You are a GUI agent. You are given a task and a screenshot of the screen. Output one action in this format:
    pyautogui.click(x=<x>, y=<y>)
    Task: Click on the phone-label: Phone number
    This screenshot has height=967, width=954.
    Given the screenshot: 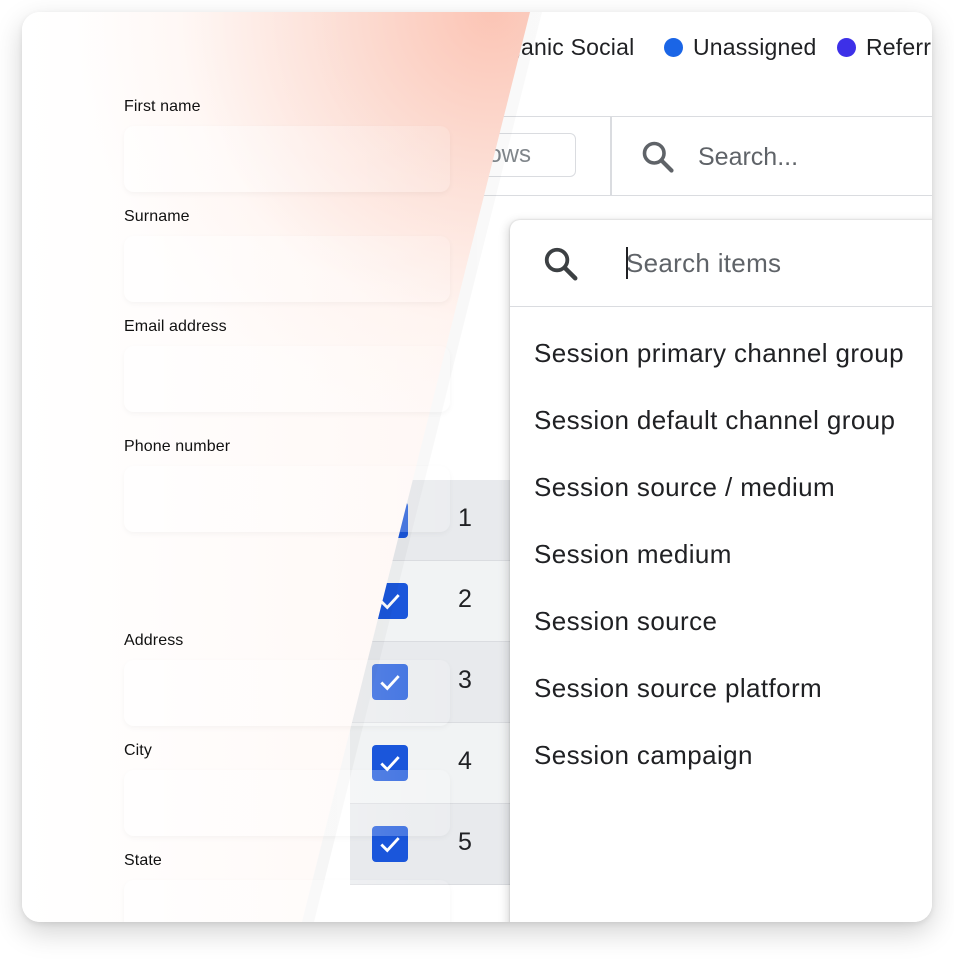 What is the action you would take?
    pyautogui.click(x=177, y=446)
    